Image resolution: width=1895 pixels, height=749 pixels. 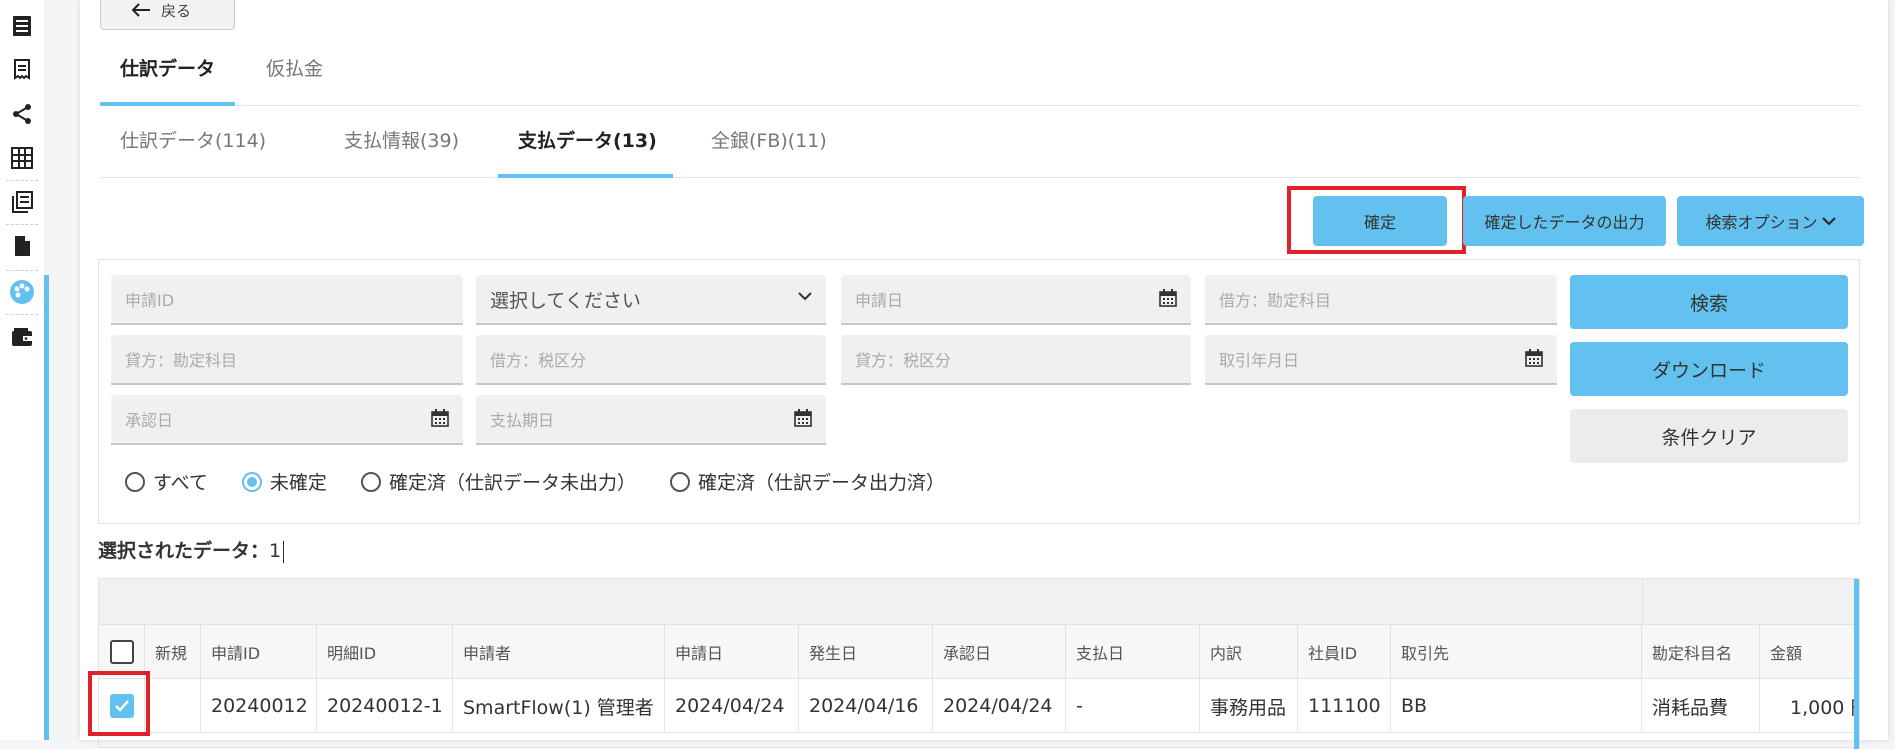 What do you see at coordinates (587, 139) in the screenshot?
I see `tab-payment-data: 支払データ(13)` at bounding box center [587, 139].